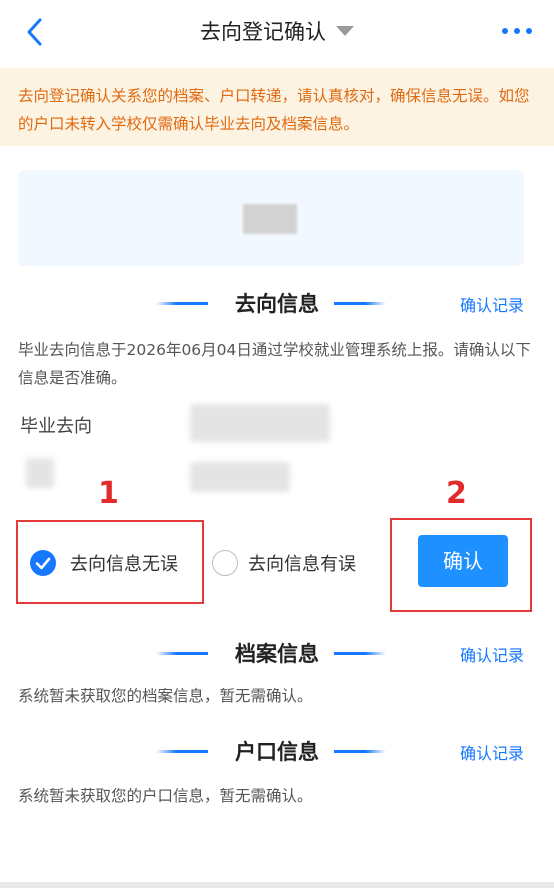  I want to click on field-label-destination: 毕业去向, so click(56, 426).